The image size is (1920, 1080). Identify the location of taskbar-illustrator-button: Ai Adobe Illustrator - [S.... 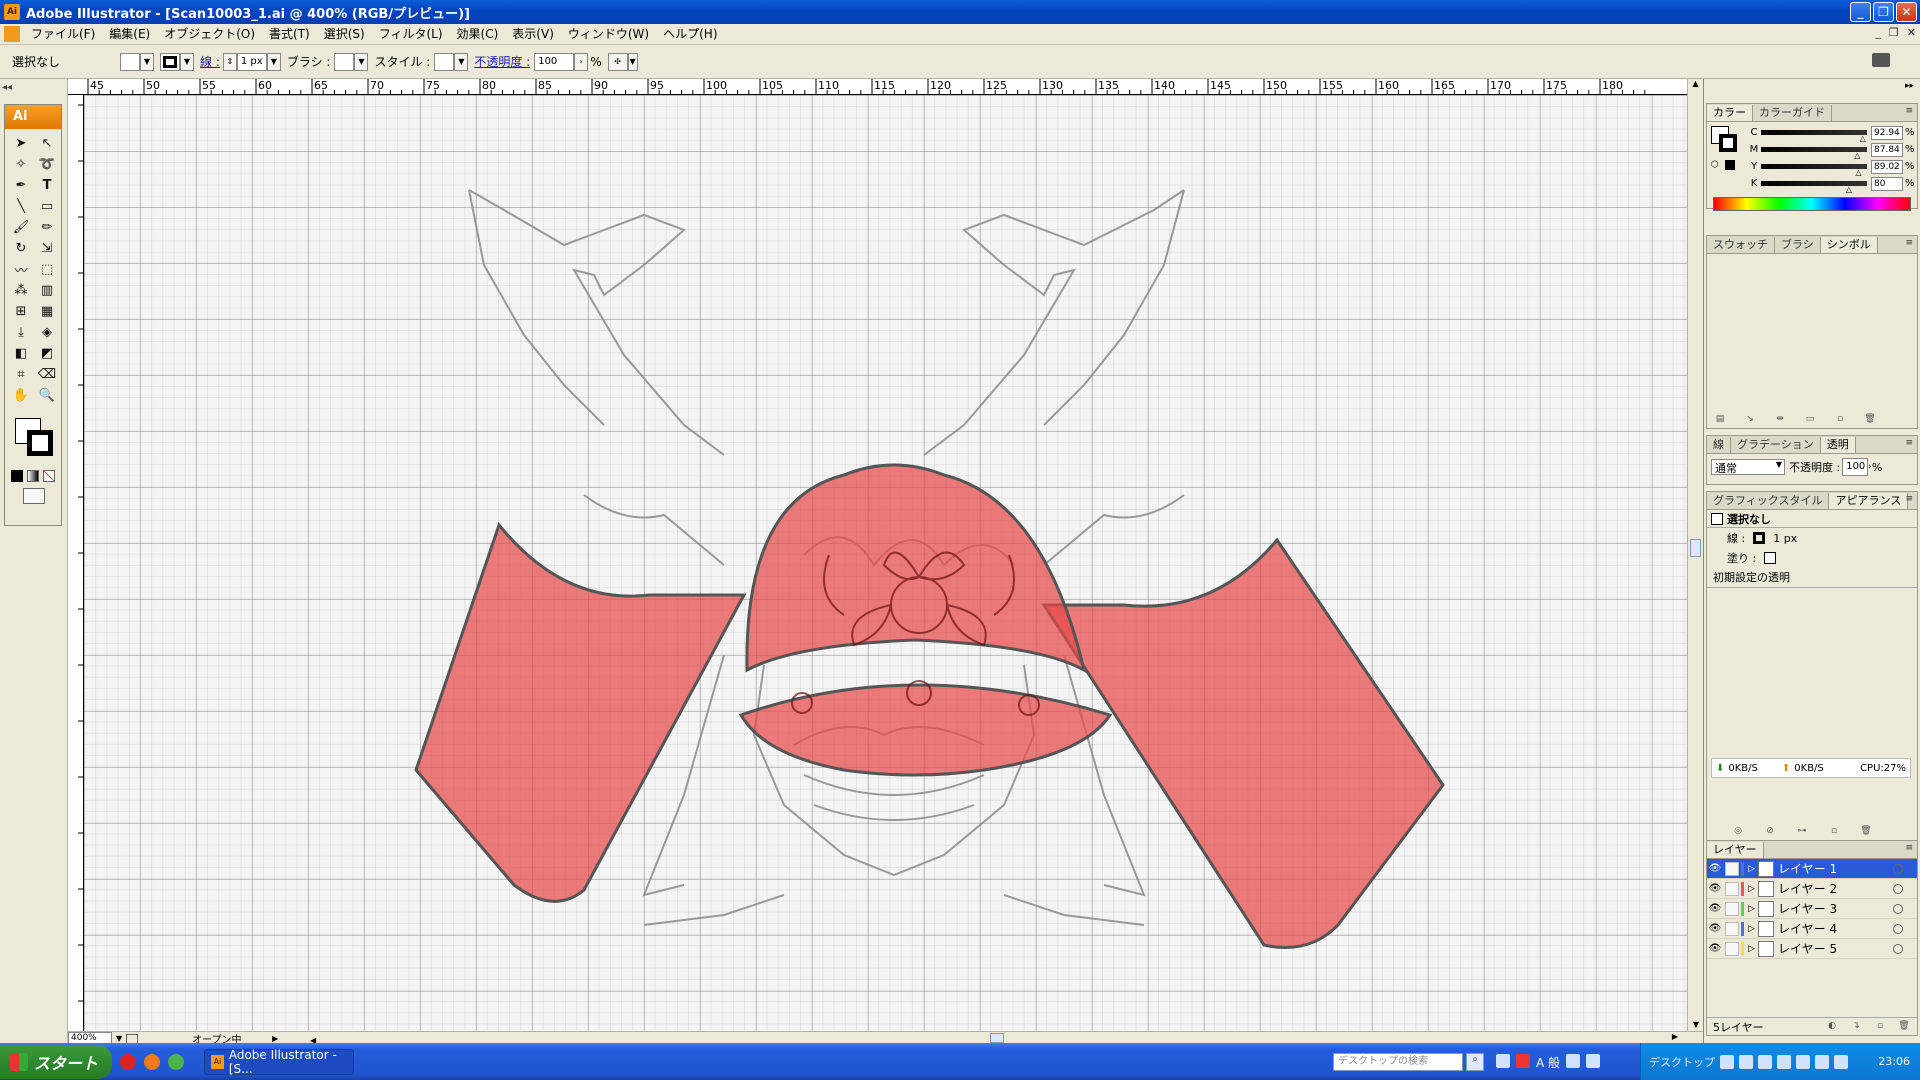
(279, 1062).